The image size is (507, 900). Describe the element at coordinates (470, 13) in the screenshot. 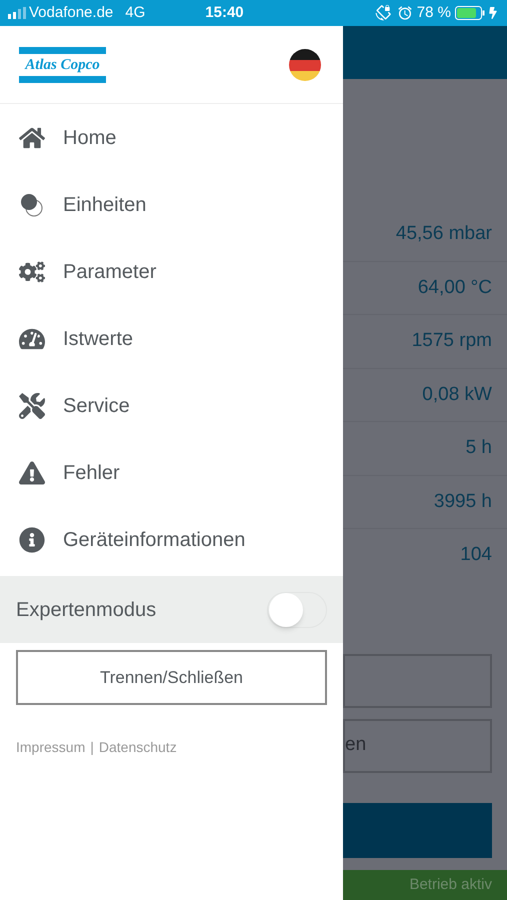

I see `battery-icon` at that location.